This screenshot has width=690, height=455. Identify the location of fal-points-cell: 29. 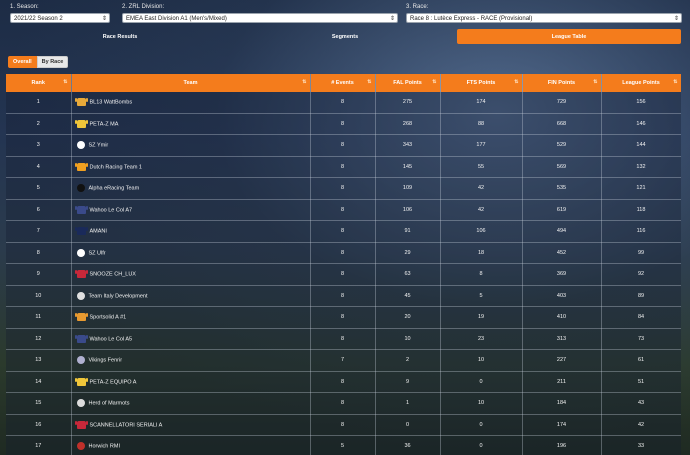
(408, 253).